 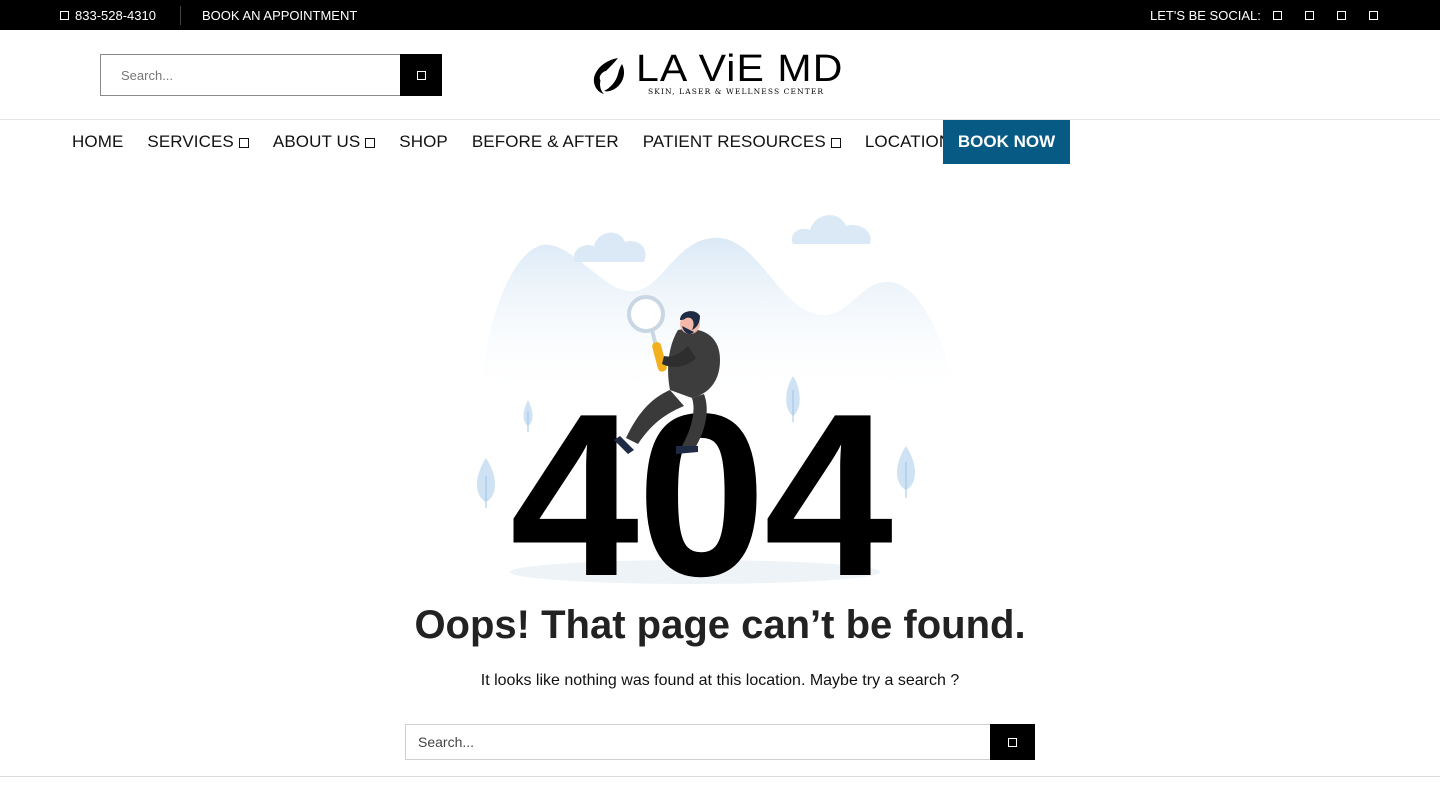 I want to click on error-headline: Oops! That page can’t be found., so click(x=720, y=625).